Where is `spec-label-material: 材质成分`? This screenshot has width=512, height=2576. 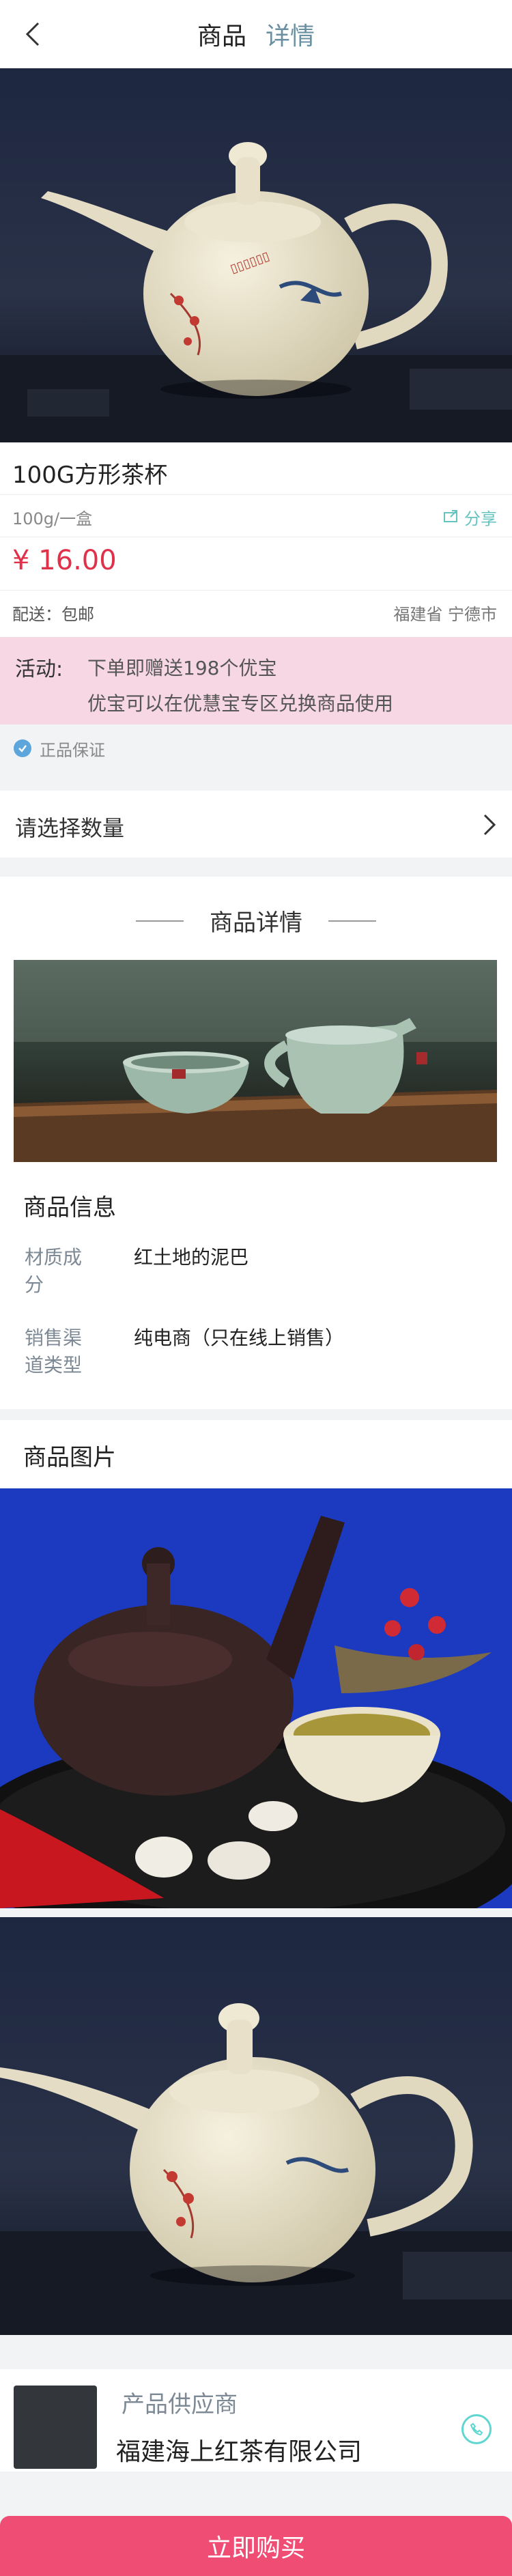 spec-label-material: 材质成分 is located at coordinates (54, 1271).